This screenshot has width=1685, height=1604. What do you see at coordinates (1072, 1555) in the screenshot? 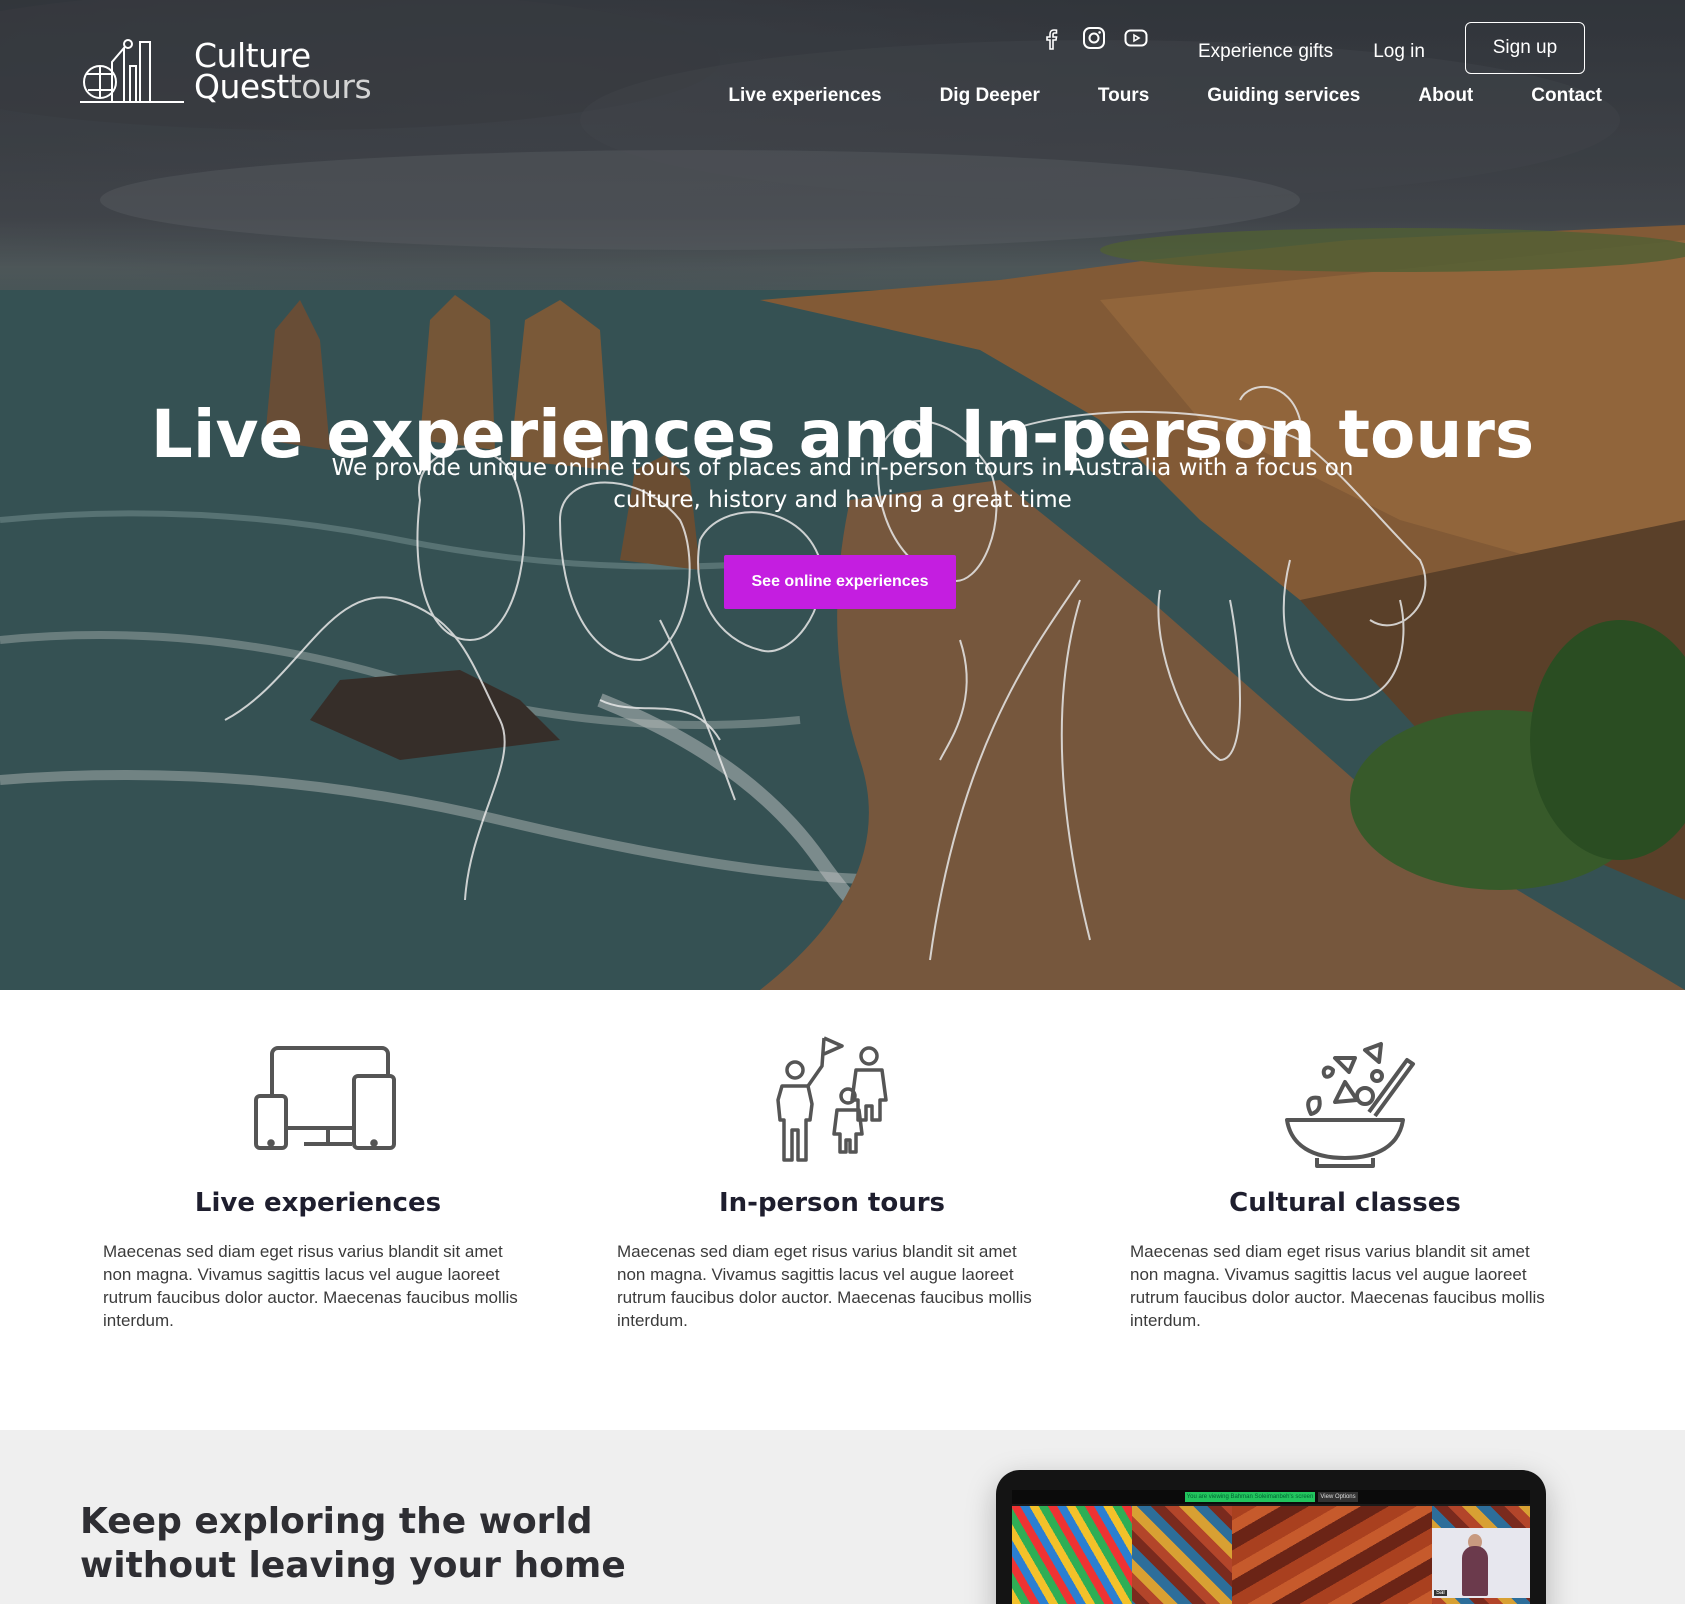
I see `stained-glass-window` at bounding box center [1072, 1555].